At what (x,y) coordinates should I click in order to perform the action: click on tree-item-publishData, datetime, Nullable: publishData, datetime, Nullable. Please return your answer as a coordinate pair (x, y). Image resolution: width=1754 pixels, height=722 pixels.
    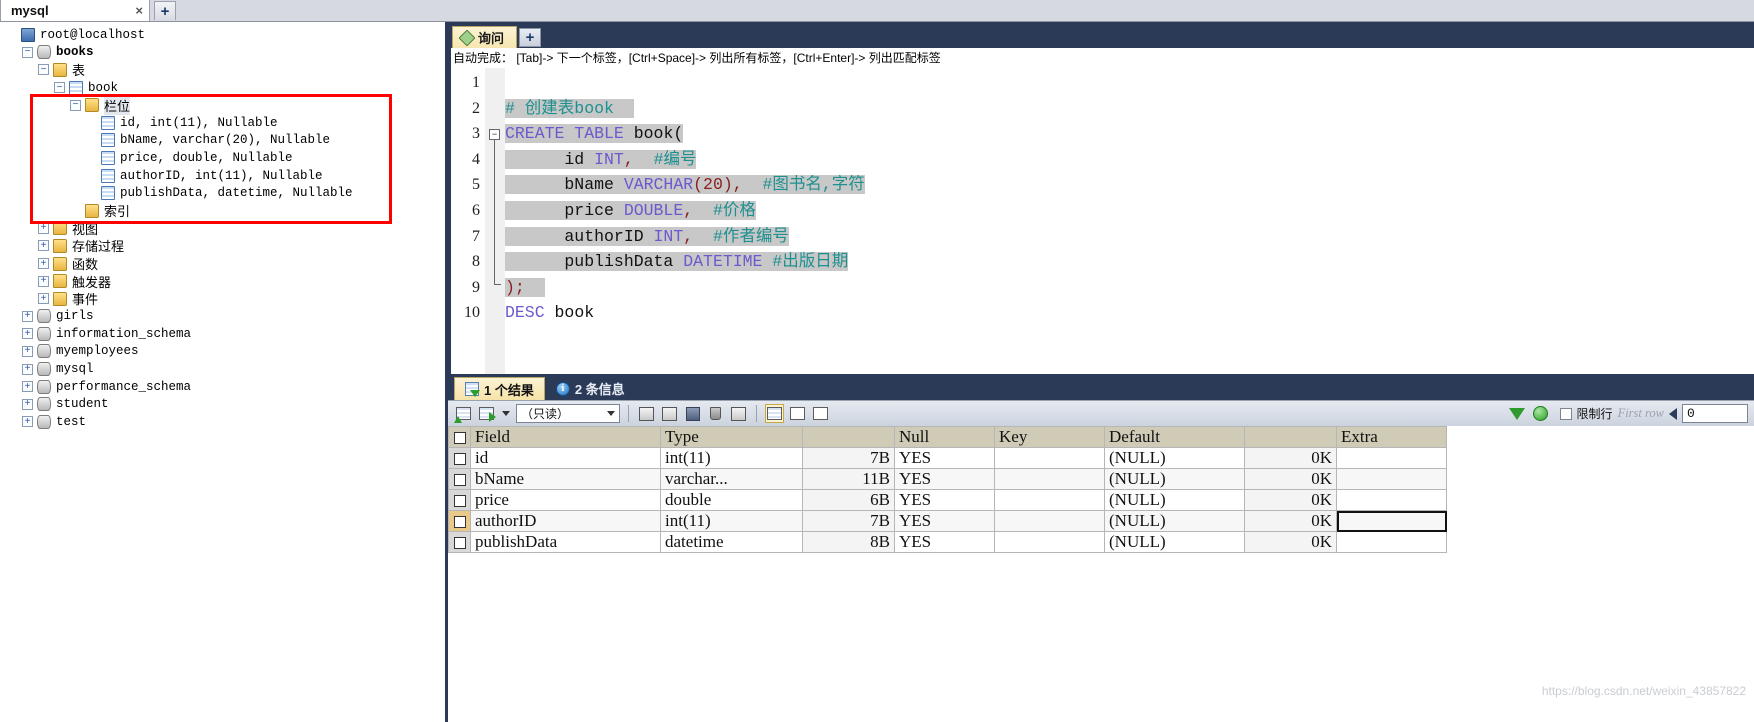
    Looking at the image, I should click on (222, 193).